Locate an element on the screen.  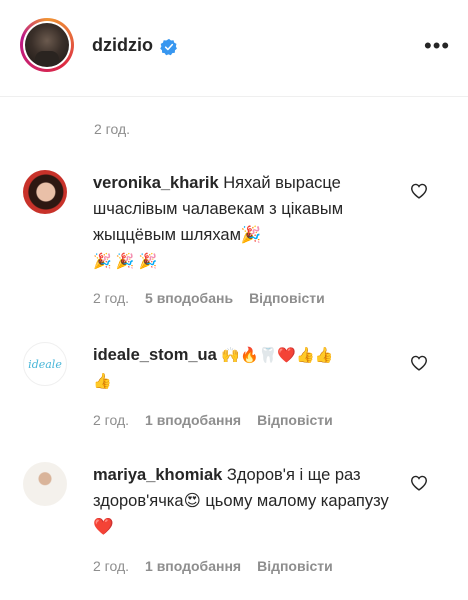
comment-username: ideale_stom_ua is located at coordinates (155, 355).